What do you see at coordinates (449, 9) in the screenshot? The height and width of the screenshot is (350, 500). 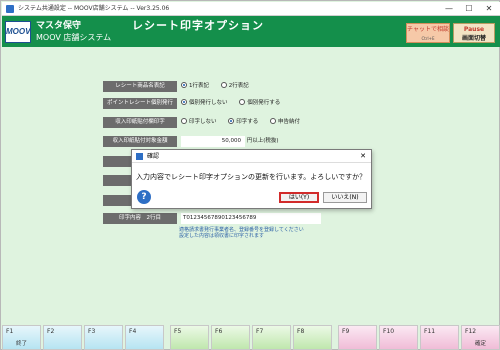 I see `minimize-icon: —` at bounding box center [449, 9].